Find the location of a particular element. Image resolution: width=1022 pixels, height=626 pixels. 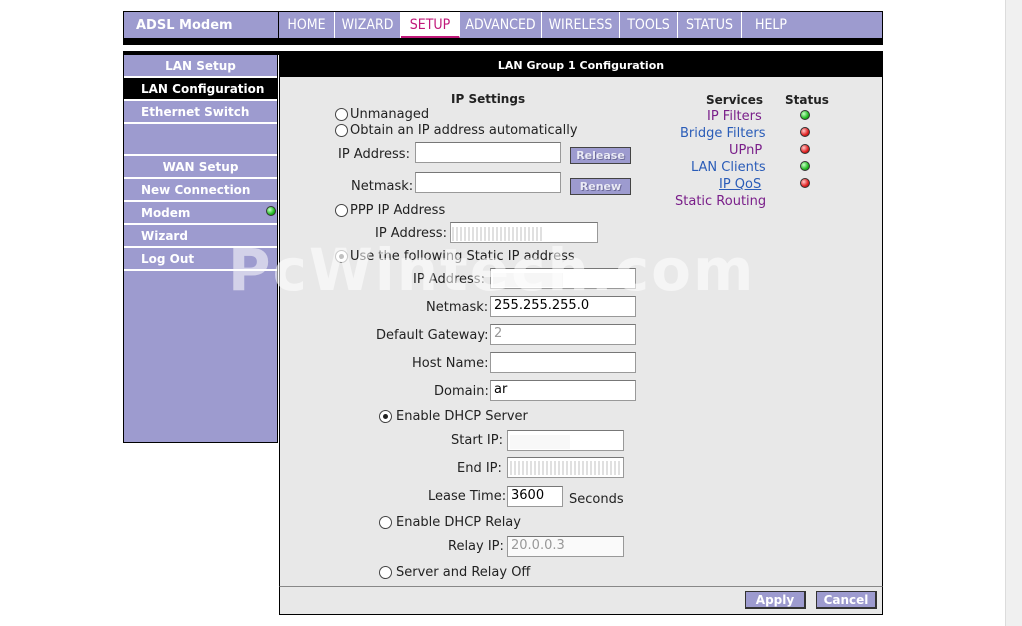

sidebar-item-logout: Log Out is located at coordinates (200, 259).